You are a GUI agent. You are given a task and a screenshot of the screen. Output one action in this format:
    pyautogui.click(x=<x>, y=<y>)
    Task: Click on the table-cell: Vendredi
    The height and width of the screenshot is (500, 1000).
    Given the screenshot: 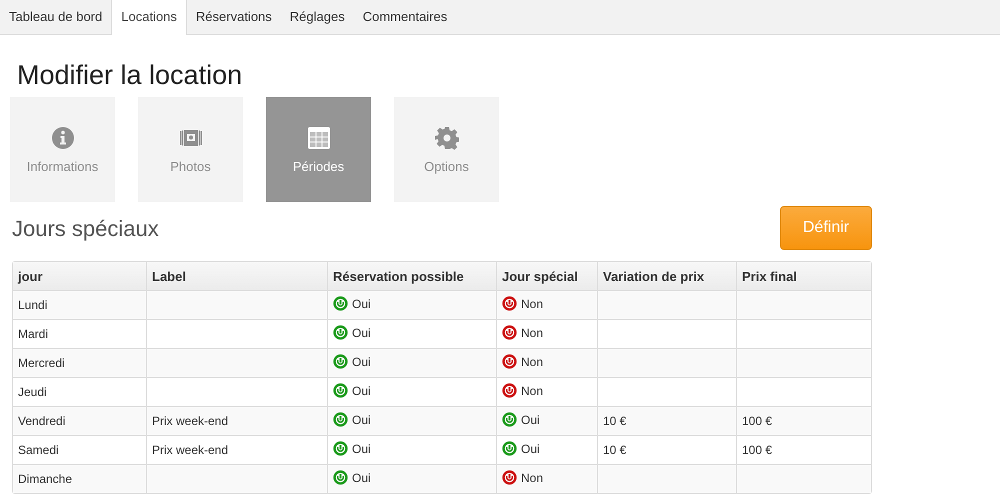 What is the action you would take?
    pyautogui.click(x=79, y=420)
    